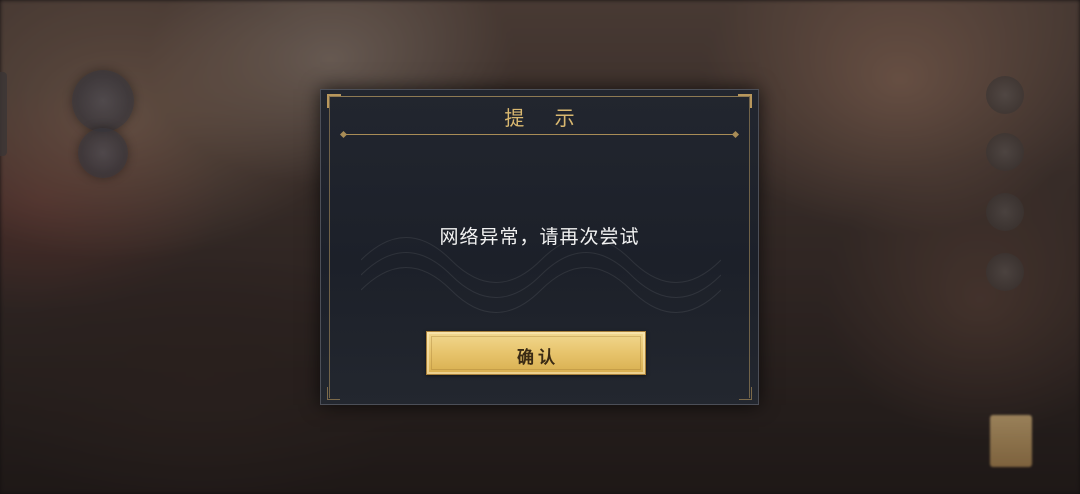  Describe the element at coordinates (3, 114) in the screenshot. I see `left-edge-tab` at that location.